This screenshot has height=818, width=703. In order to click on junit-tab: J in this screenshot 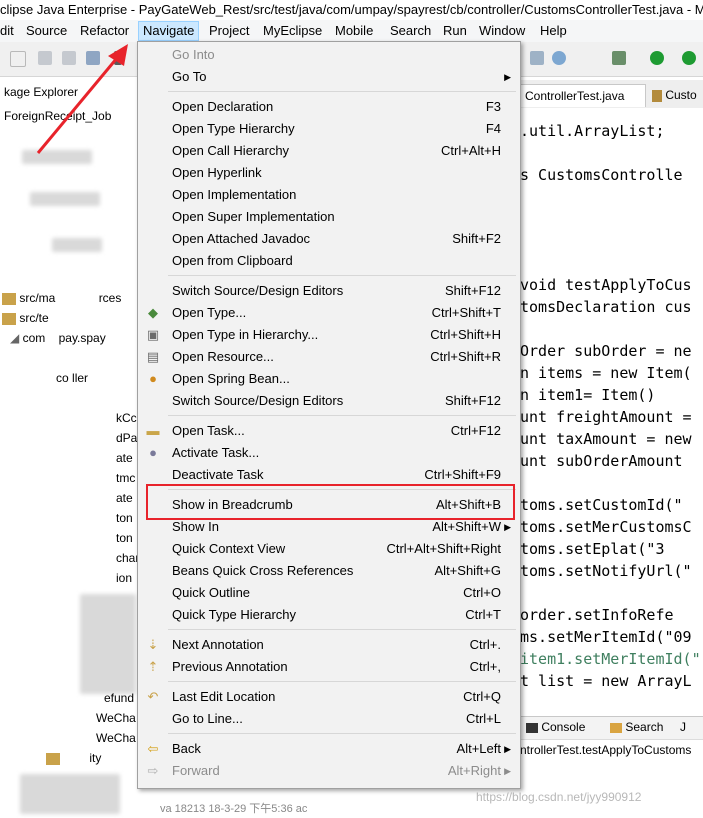, I will do `click(683, 727)`.